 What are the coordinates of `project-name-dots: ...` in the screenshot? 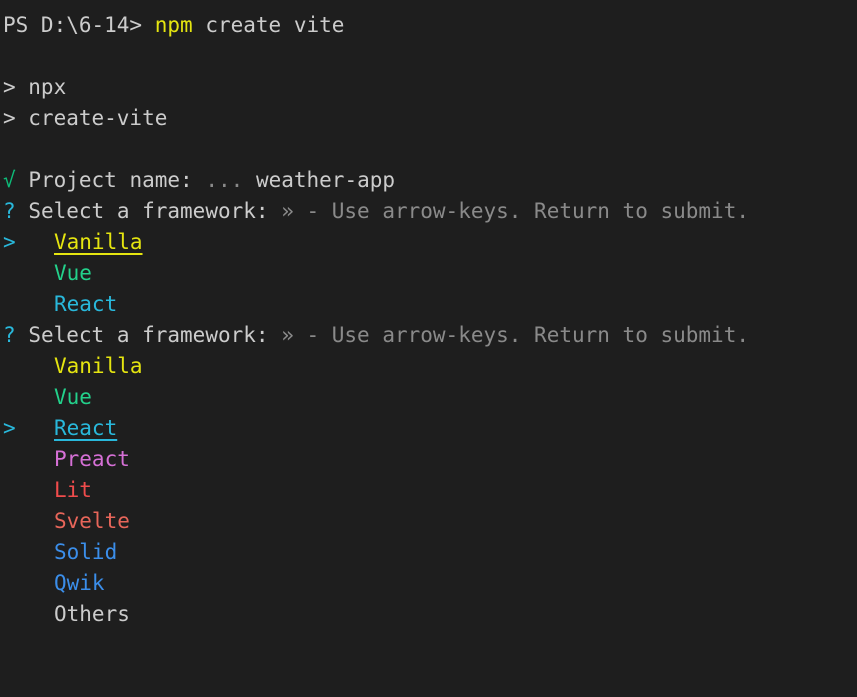 It's located at (224, 180).